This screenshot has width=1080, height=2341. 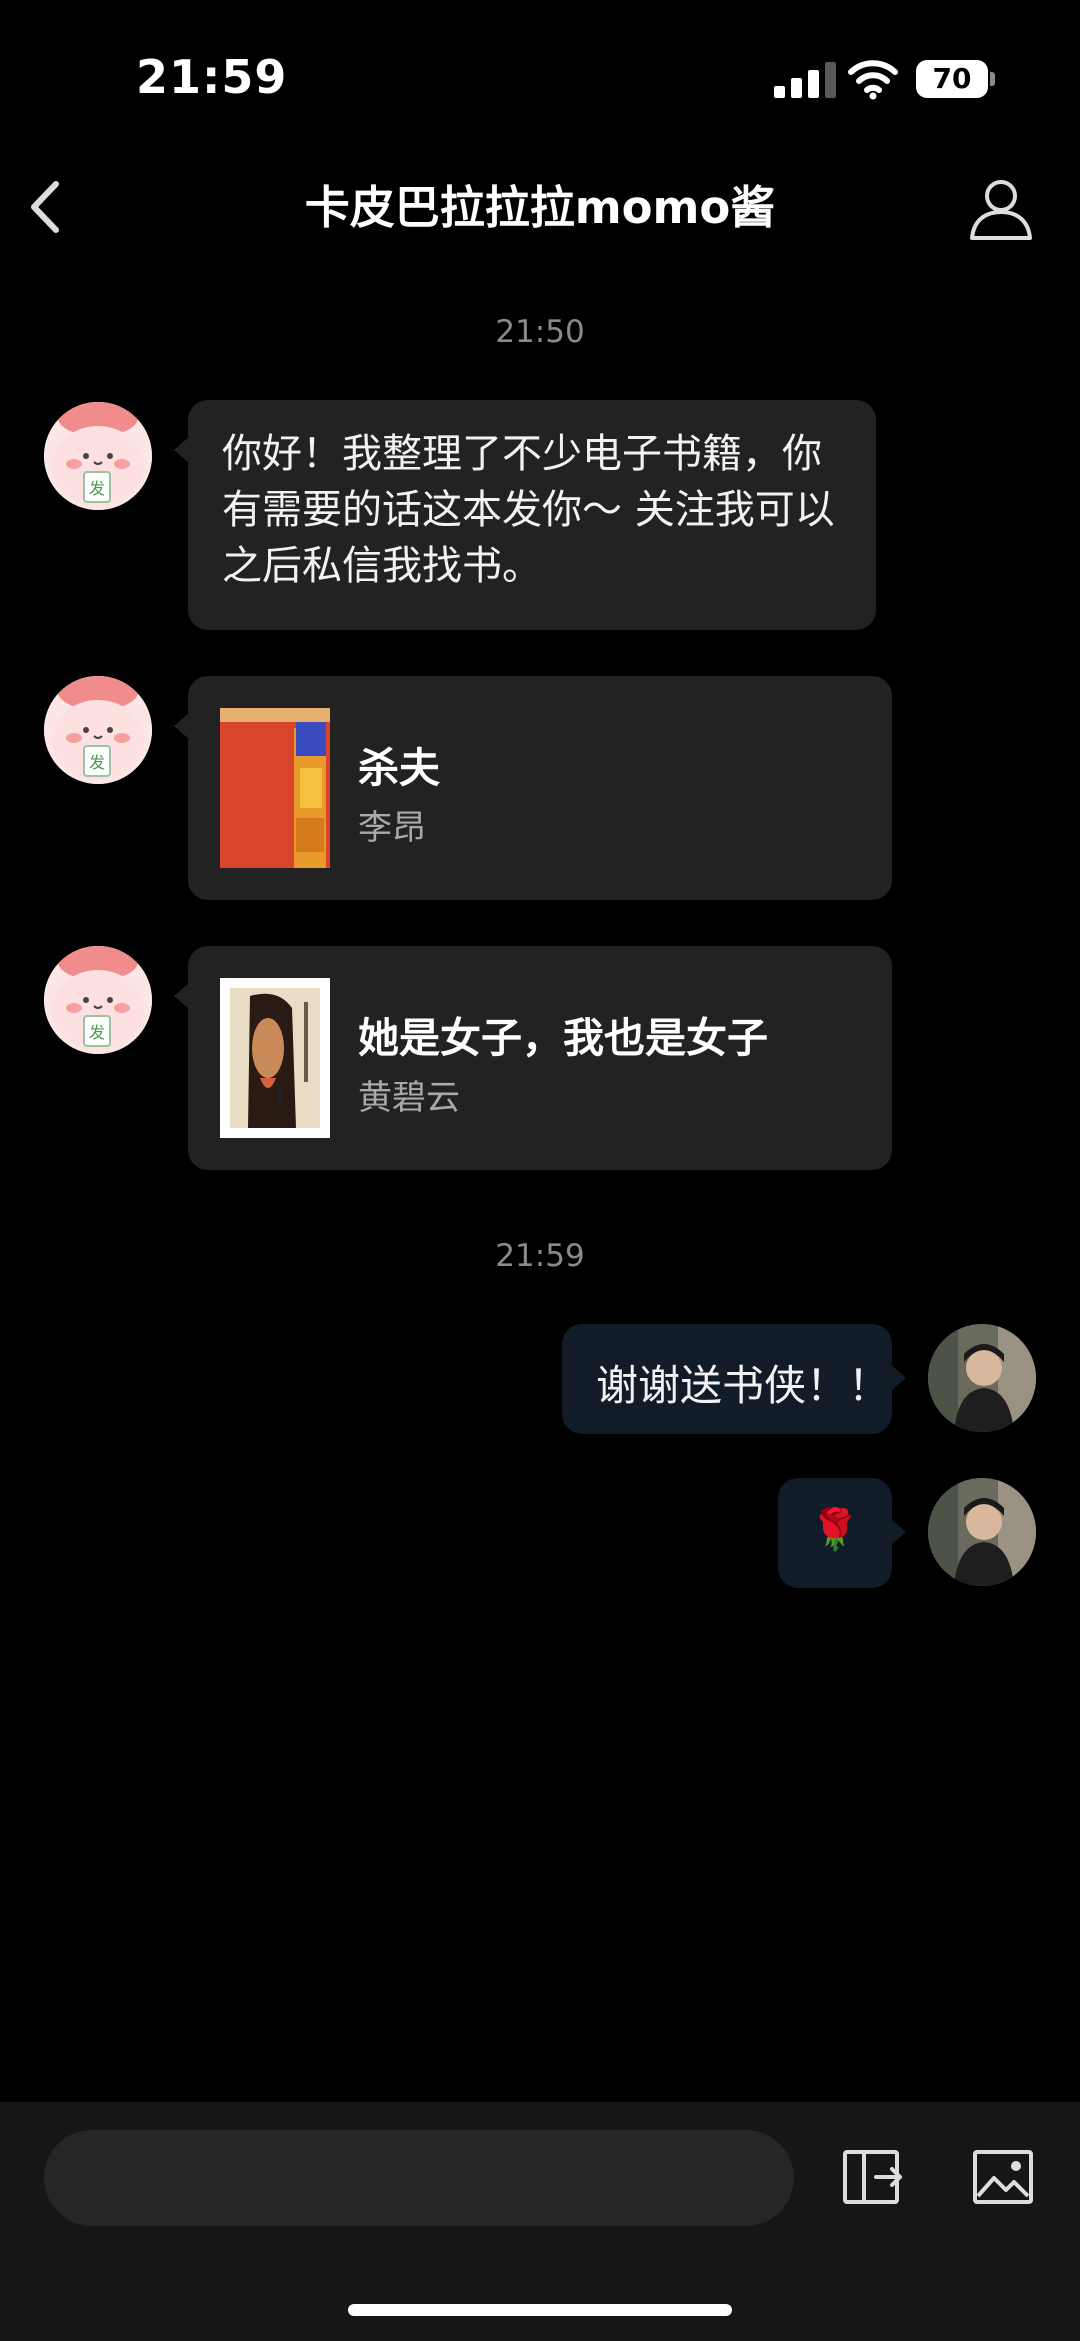 What do you see at coordinates (806, 80) in the screenshot?
I see `cellular-signal-icon` at bounding box center [806, 80].